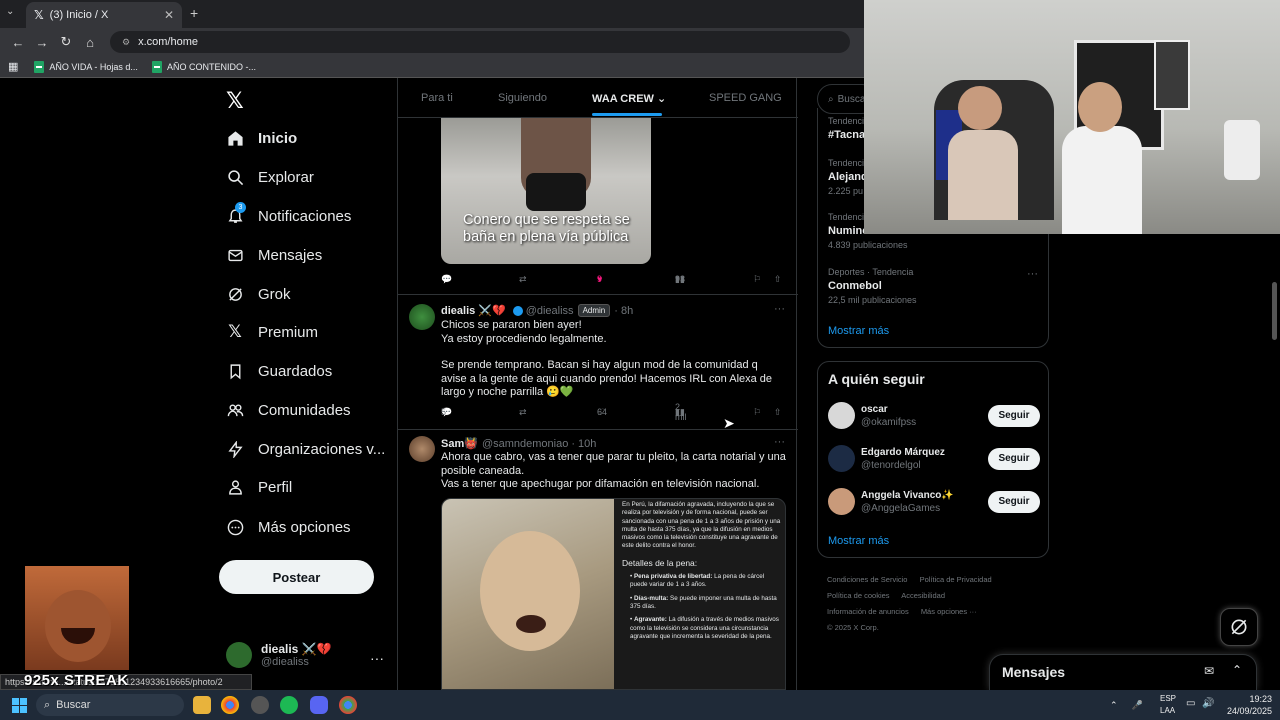 This screenshot has width=1280, height=720. What do you see at coordinates (258, 294) in the screenshot?
I see `sidebar-item-grok: Grok` at bounding box center [258, 294].